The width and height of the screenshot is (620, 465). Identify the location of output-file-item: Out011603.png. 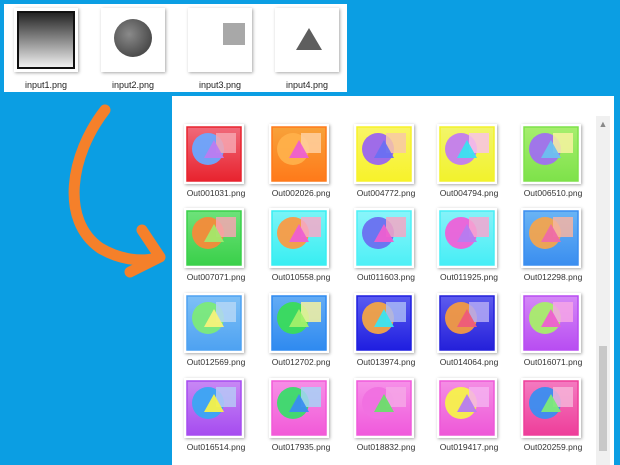
(386, 248).